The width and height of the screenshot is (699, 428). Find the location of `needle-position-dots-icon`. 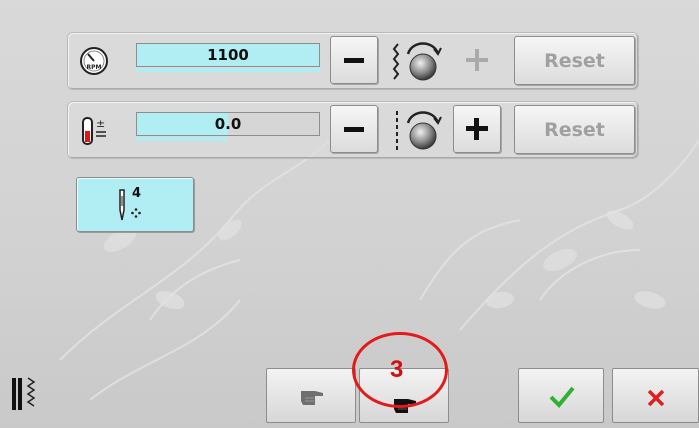

needle-position-dots-icon is located at coordinates (136, 213).